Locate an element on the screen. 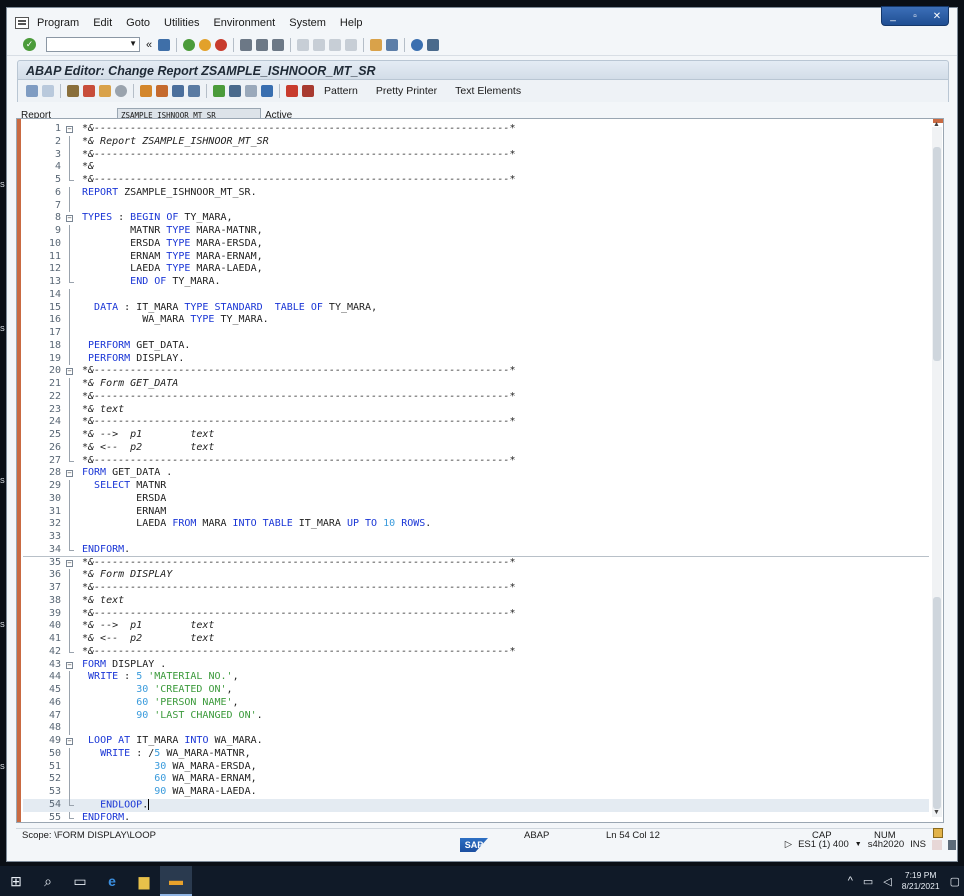 The width and height of the screenshot is (964, 896). code-line: 13 END OF TY_MARA. is located at coordinates (476, 282).